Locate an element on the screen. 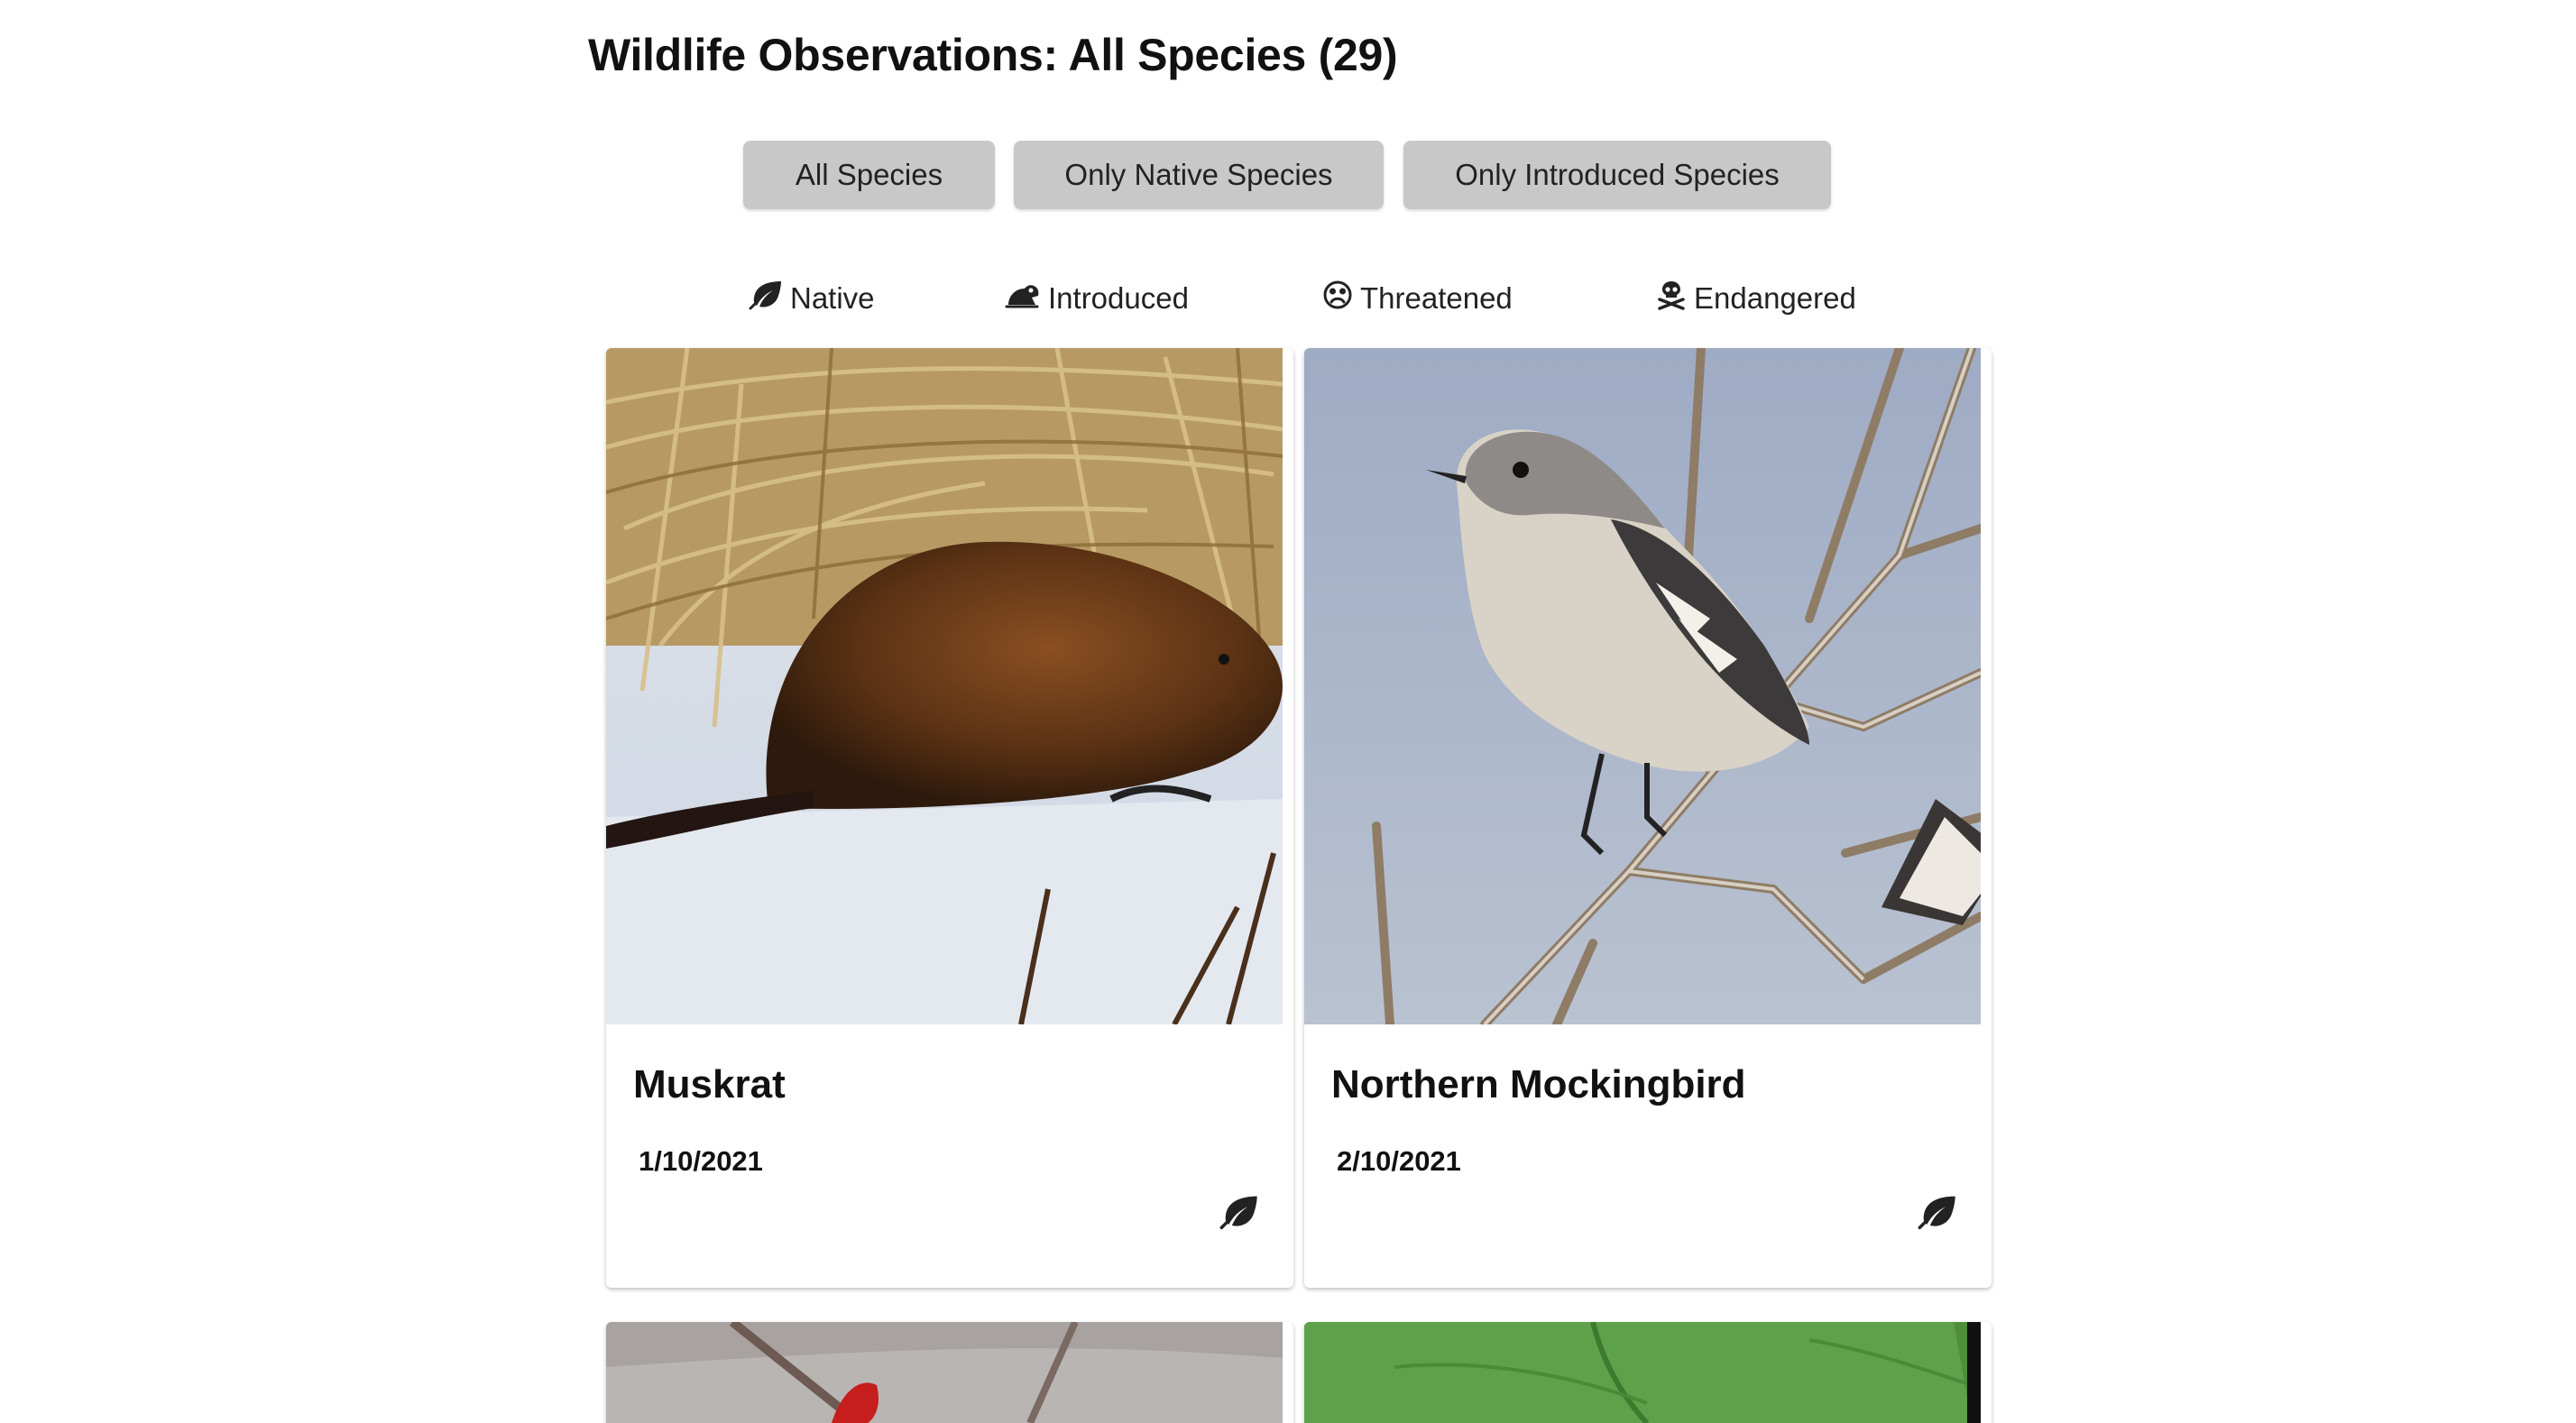 This screenshot has width=2576, height=1423. legend-item-threatened: Threatened is located at coordinates (1417, 298).